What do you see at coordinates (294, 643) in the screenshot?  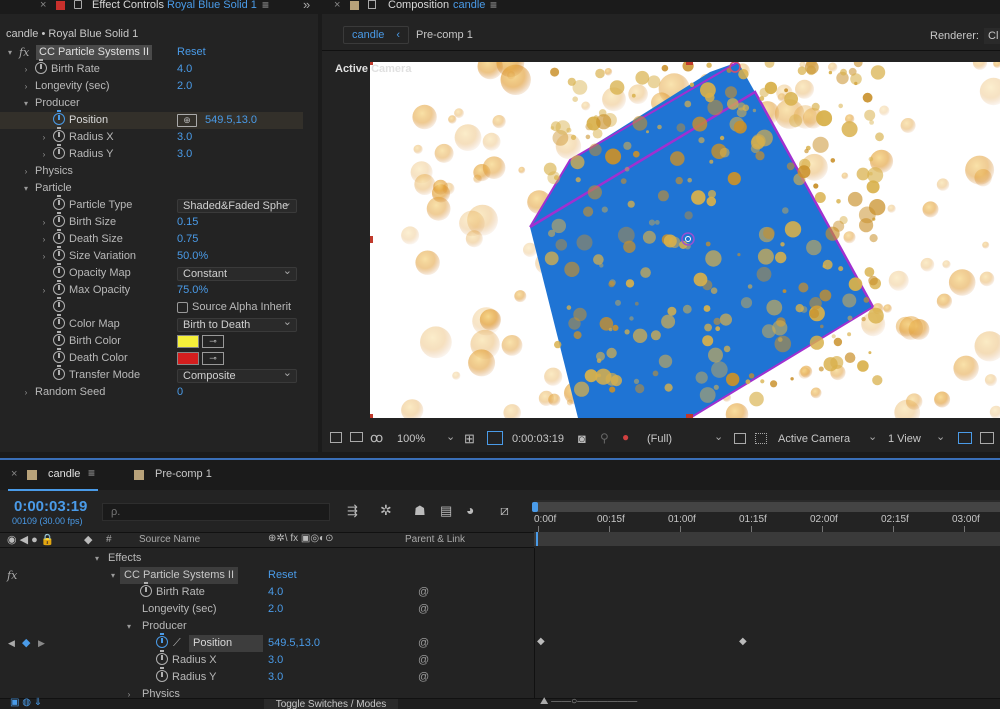 I see `tl-position-value: 549.5,13.0` at bounding box center [294, 643].